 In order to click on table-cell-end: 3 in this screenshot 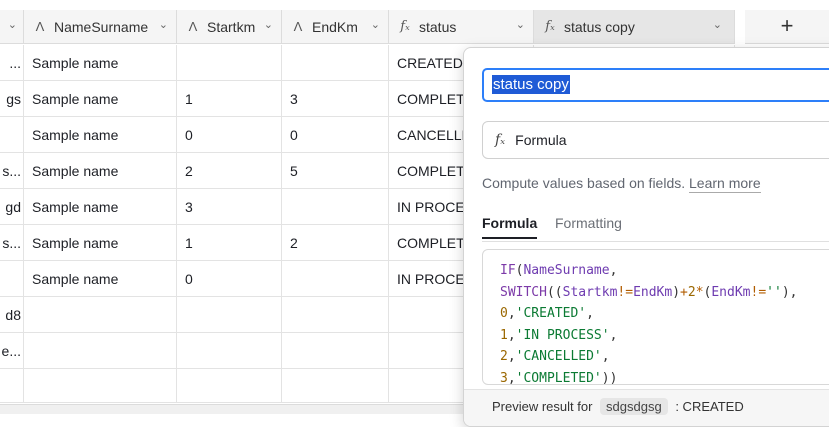, I will do `click(335, 99)`.